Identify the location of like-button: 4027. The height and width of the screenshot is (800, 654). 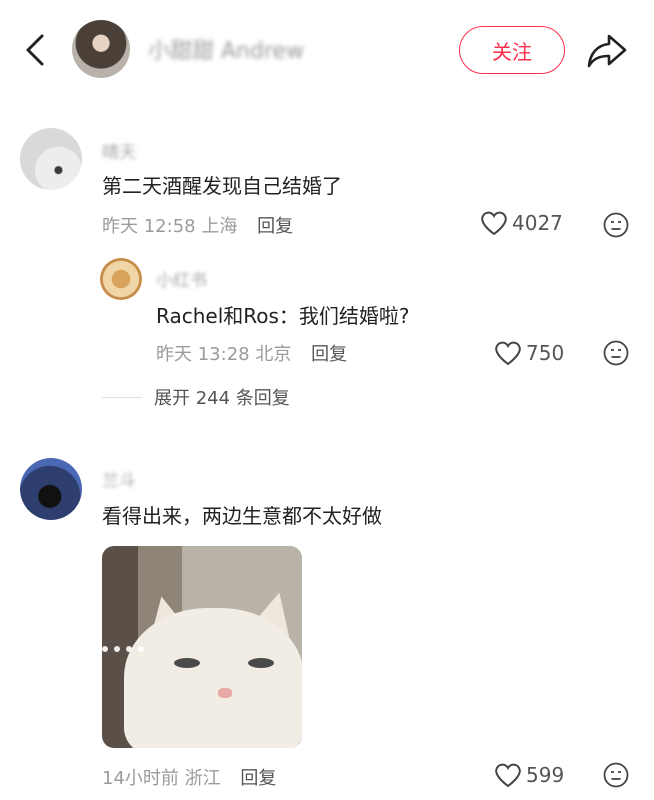
(521, 223).